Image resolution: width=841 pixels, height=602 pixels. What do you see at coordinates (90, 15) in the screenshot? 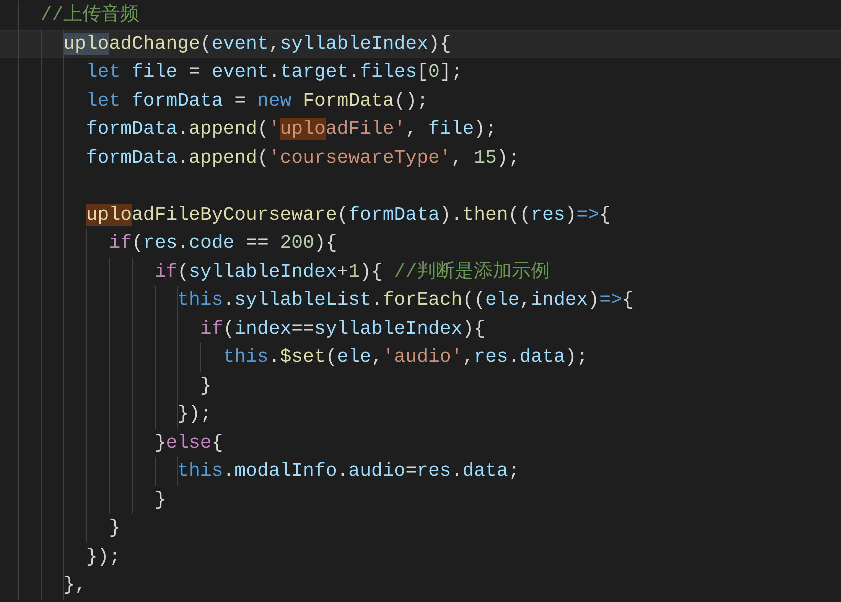
I see `code-line: //上传音频` at bounding box center [90, 15].